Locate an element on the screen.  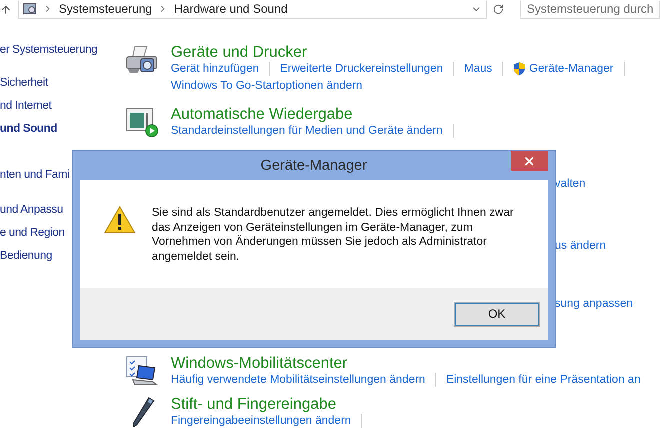
task-link: Maus is located at coordinates (478, 69).